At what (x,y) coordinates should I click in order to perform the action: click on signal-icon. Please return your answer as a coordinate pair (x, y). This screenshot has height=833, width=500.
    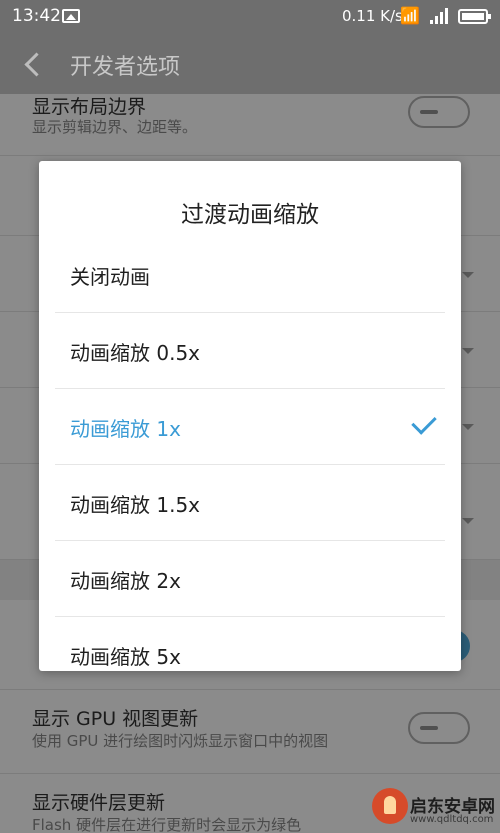
    Looking at the image, I should click on (440, 16).